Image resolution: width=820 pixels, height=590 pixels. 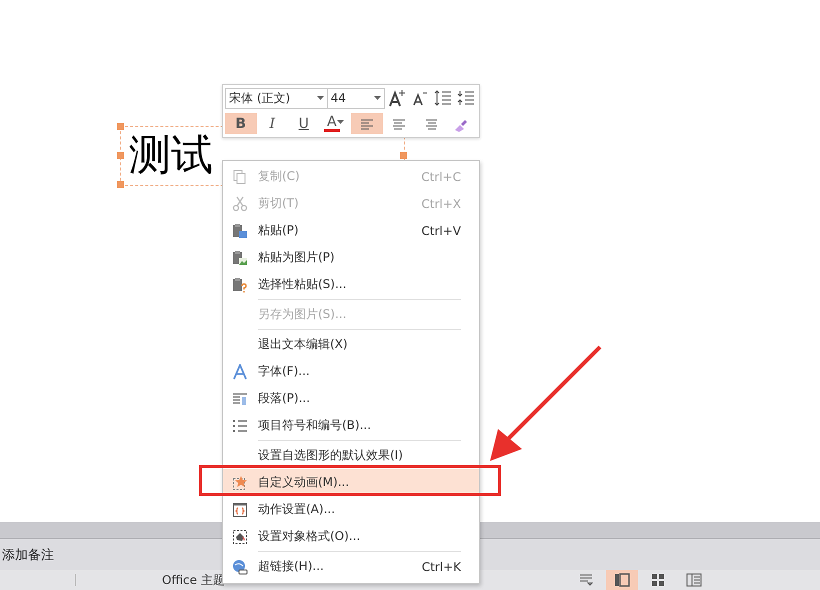 What do you see at coordinates (351, 566) in the screenshot?
I see `menu-item: 超链接(H)... Ctrl+K` at bounding box center [351, 566].